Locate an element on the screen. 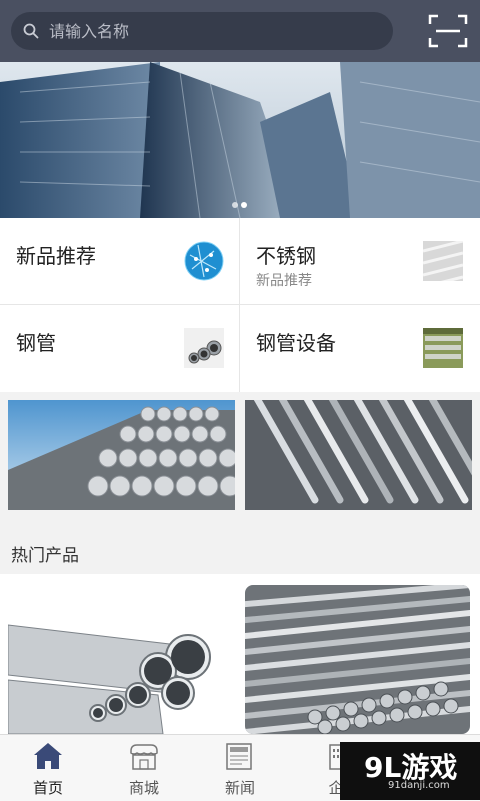 The height and width of the screenshot is (801, 480). search-input is located at coordinates (209, 31).